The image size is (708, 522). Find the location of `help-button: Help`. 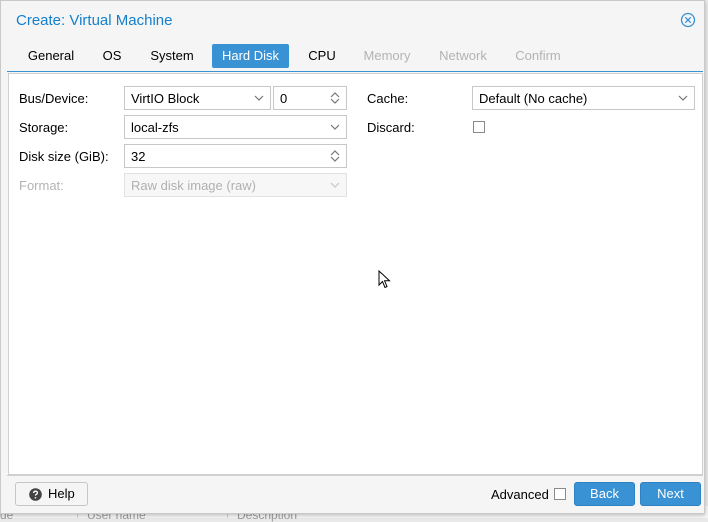

help-button: Help is located at coordinates (51, 494).